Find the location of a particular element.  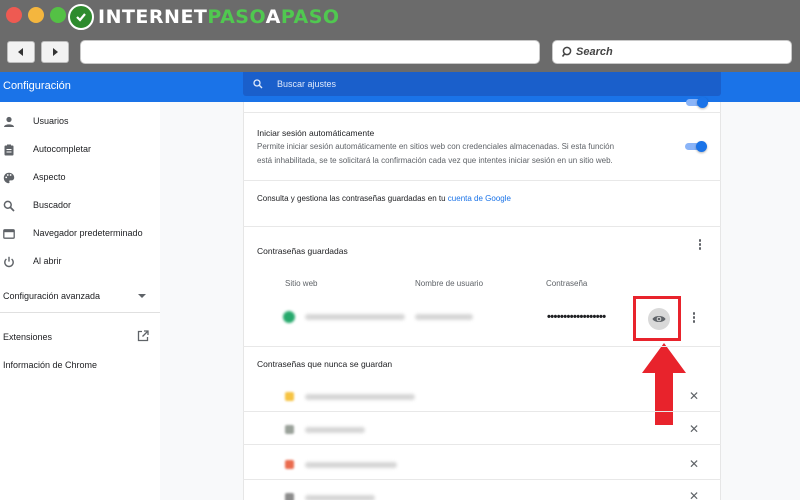

sidebar-item-usuarios: Usuarios is located at coordinates (80, 122).